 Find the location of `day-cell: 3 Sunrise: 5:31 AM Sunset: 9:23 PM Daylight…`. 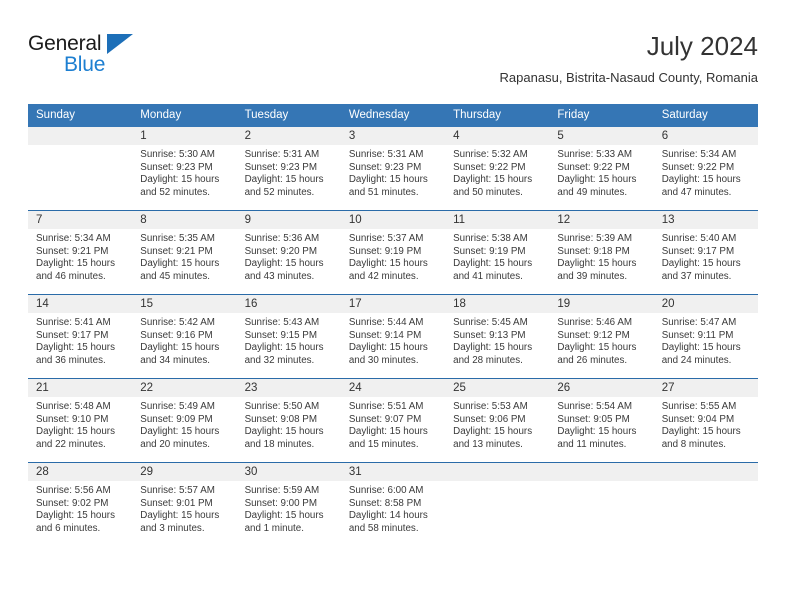

day-cell: 3 Sunrise: 5:31 AM Sunset: 9:23 PM Daylight… is located at coordinates (393, 169).